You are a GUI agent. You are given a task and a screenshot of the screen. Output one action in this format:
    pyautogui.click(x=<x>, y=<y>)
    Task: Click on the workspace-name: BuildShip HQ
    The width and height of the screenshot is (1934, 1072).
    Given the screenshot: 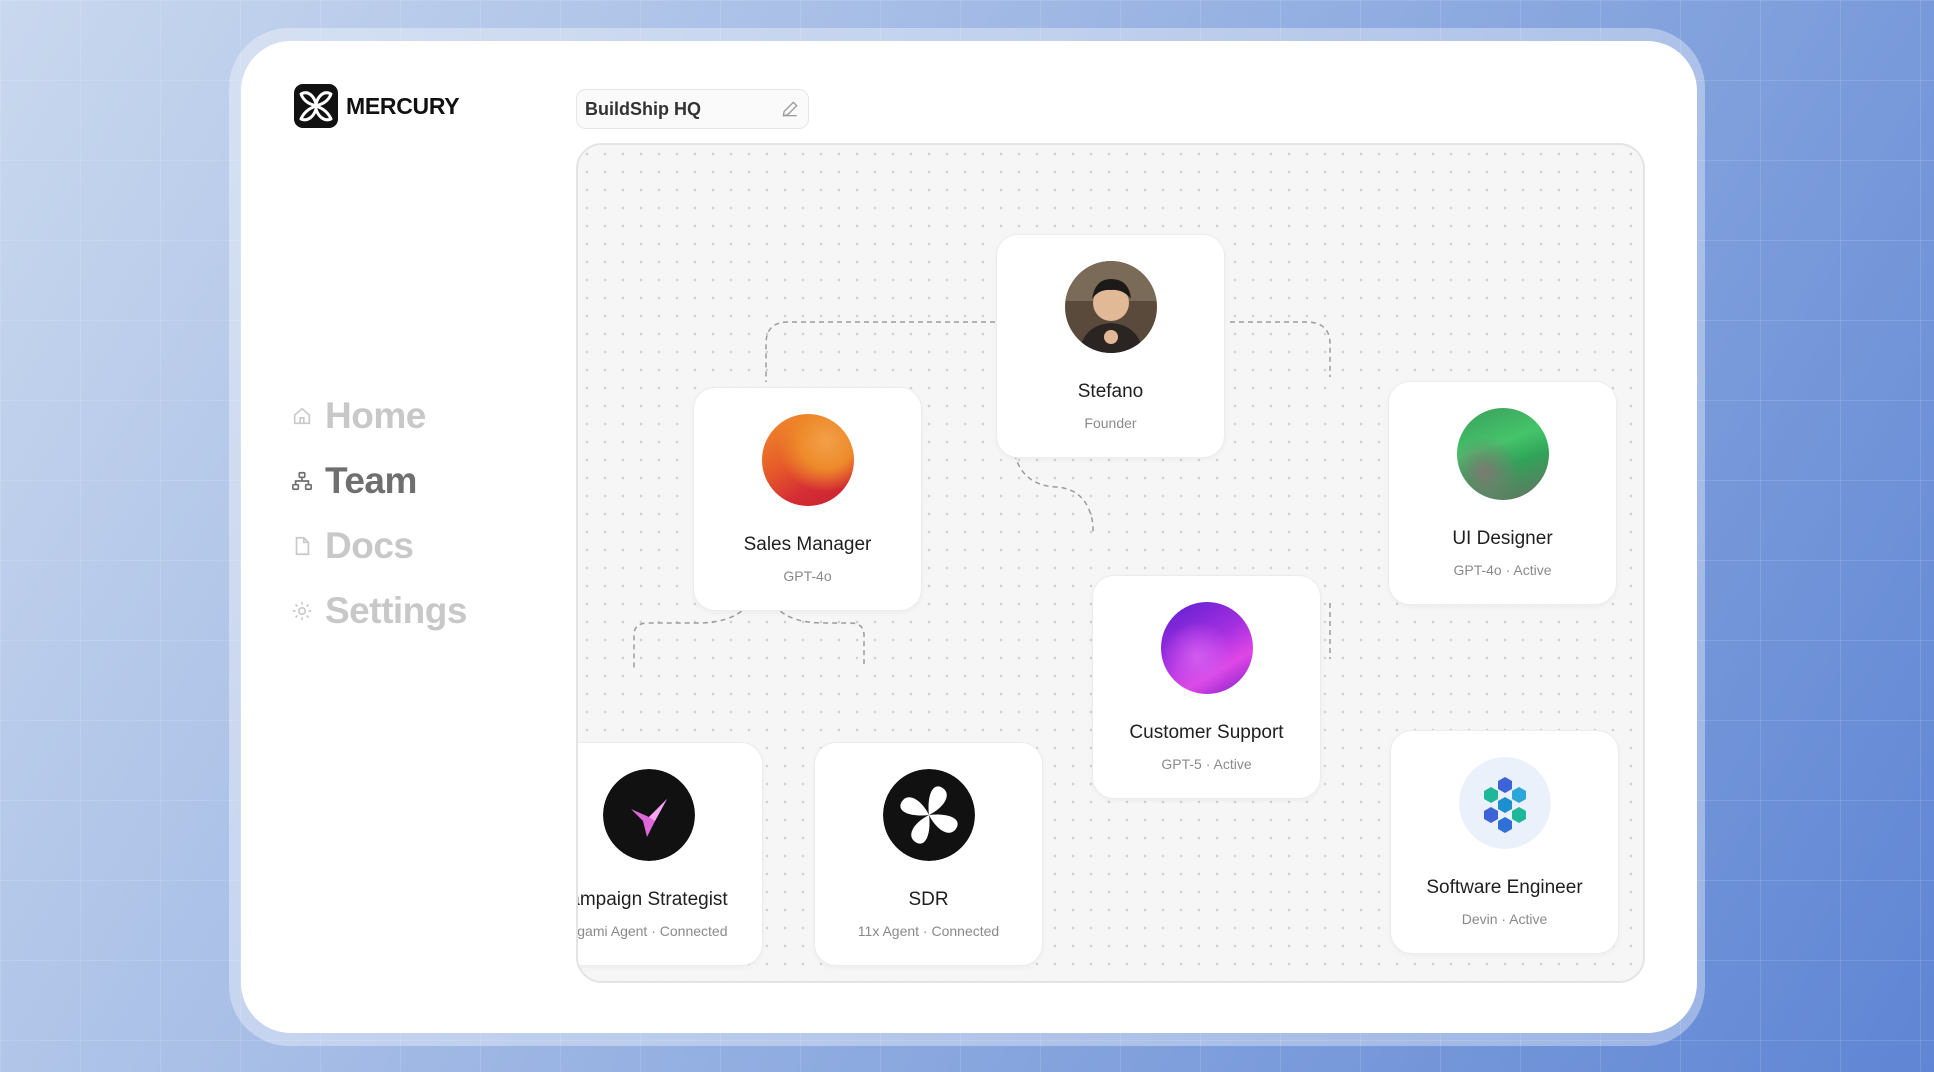 What is the action you would take?
    pyautogui.click(x=643, y=108)
    